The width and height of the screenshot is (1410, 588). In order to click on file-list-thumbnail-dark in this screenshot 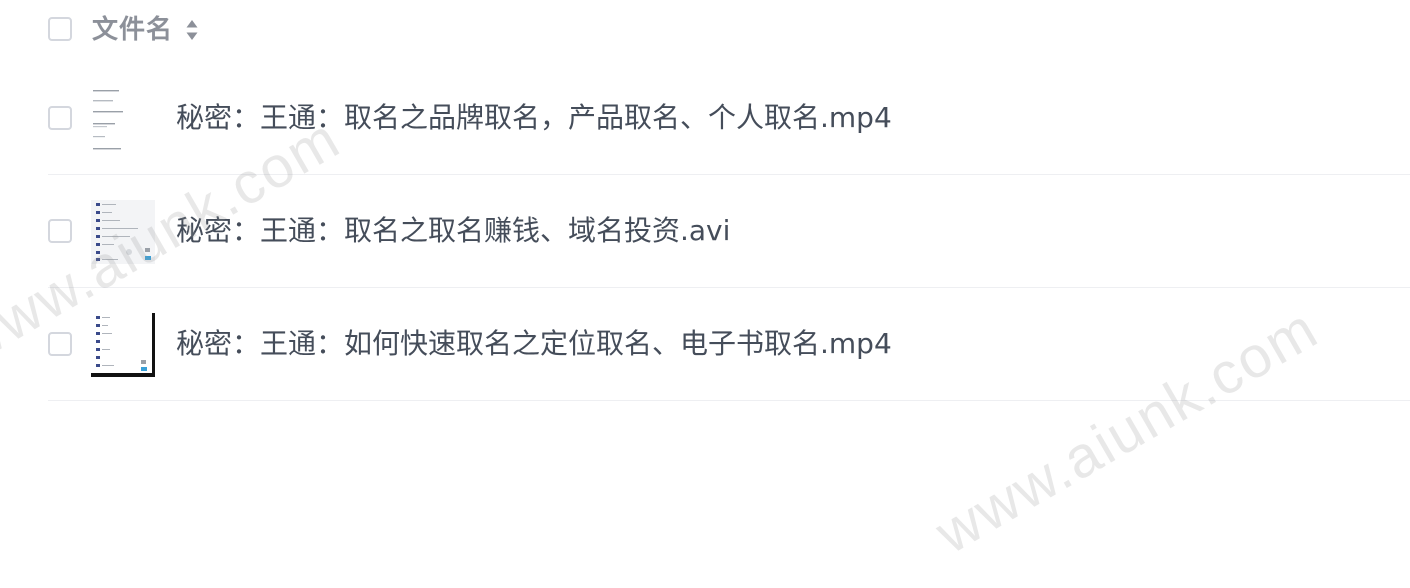, I will do `click(123, 345)`.